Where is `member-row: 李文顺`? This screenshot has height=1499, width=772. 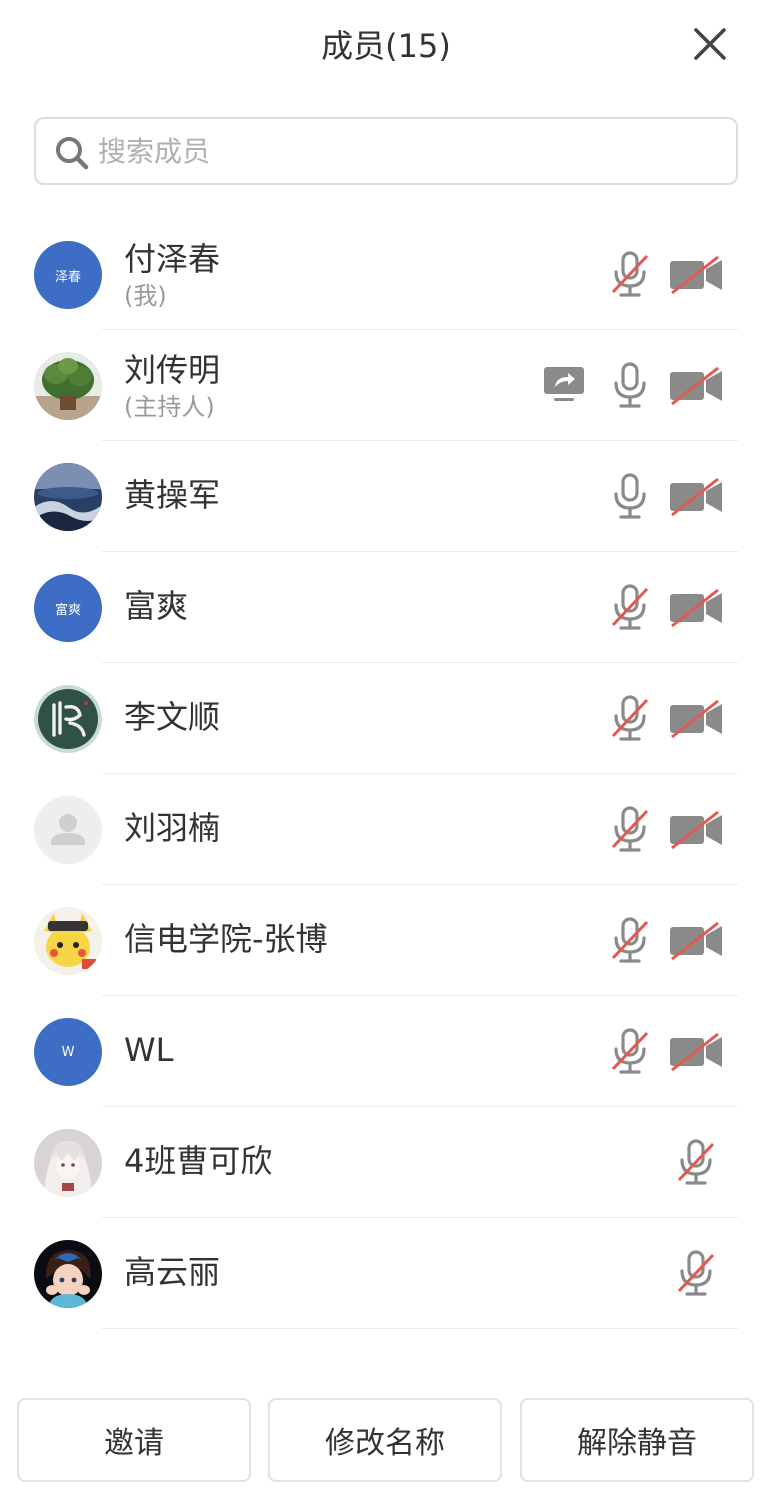 member-row: 李文顺 is located at coordinates (386, 718).